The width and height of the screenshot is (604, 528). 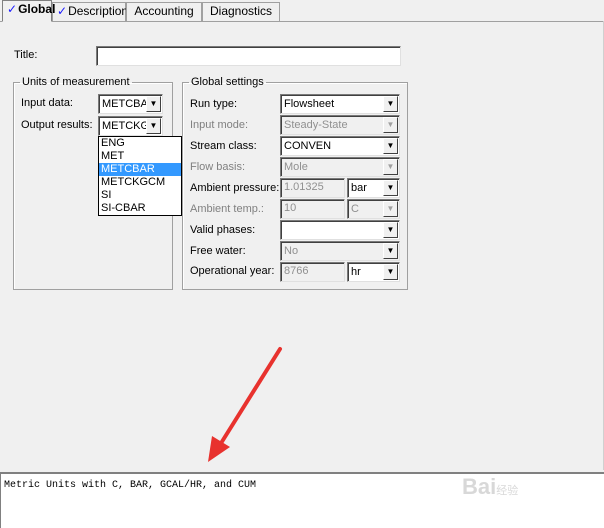 I want to click on tab-accounting: Accounting, so click(x=164, y=11).